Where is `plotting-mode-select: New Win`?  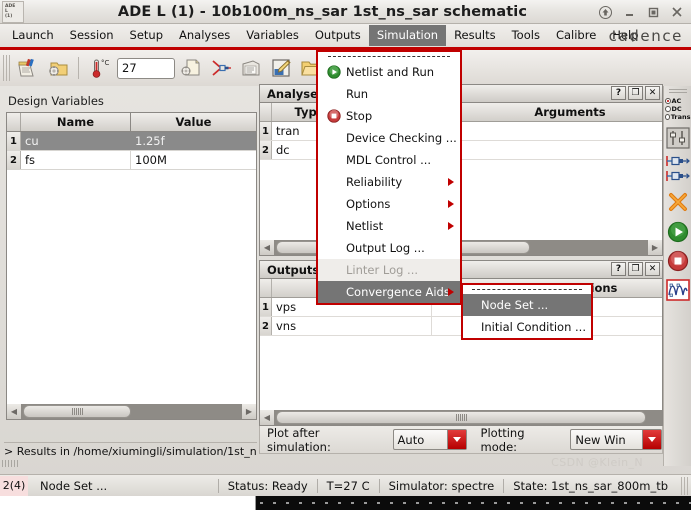 plotting-mode-select: New Win is located at coordinates (616, 439).